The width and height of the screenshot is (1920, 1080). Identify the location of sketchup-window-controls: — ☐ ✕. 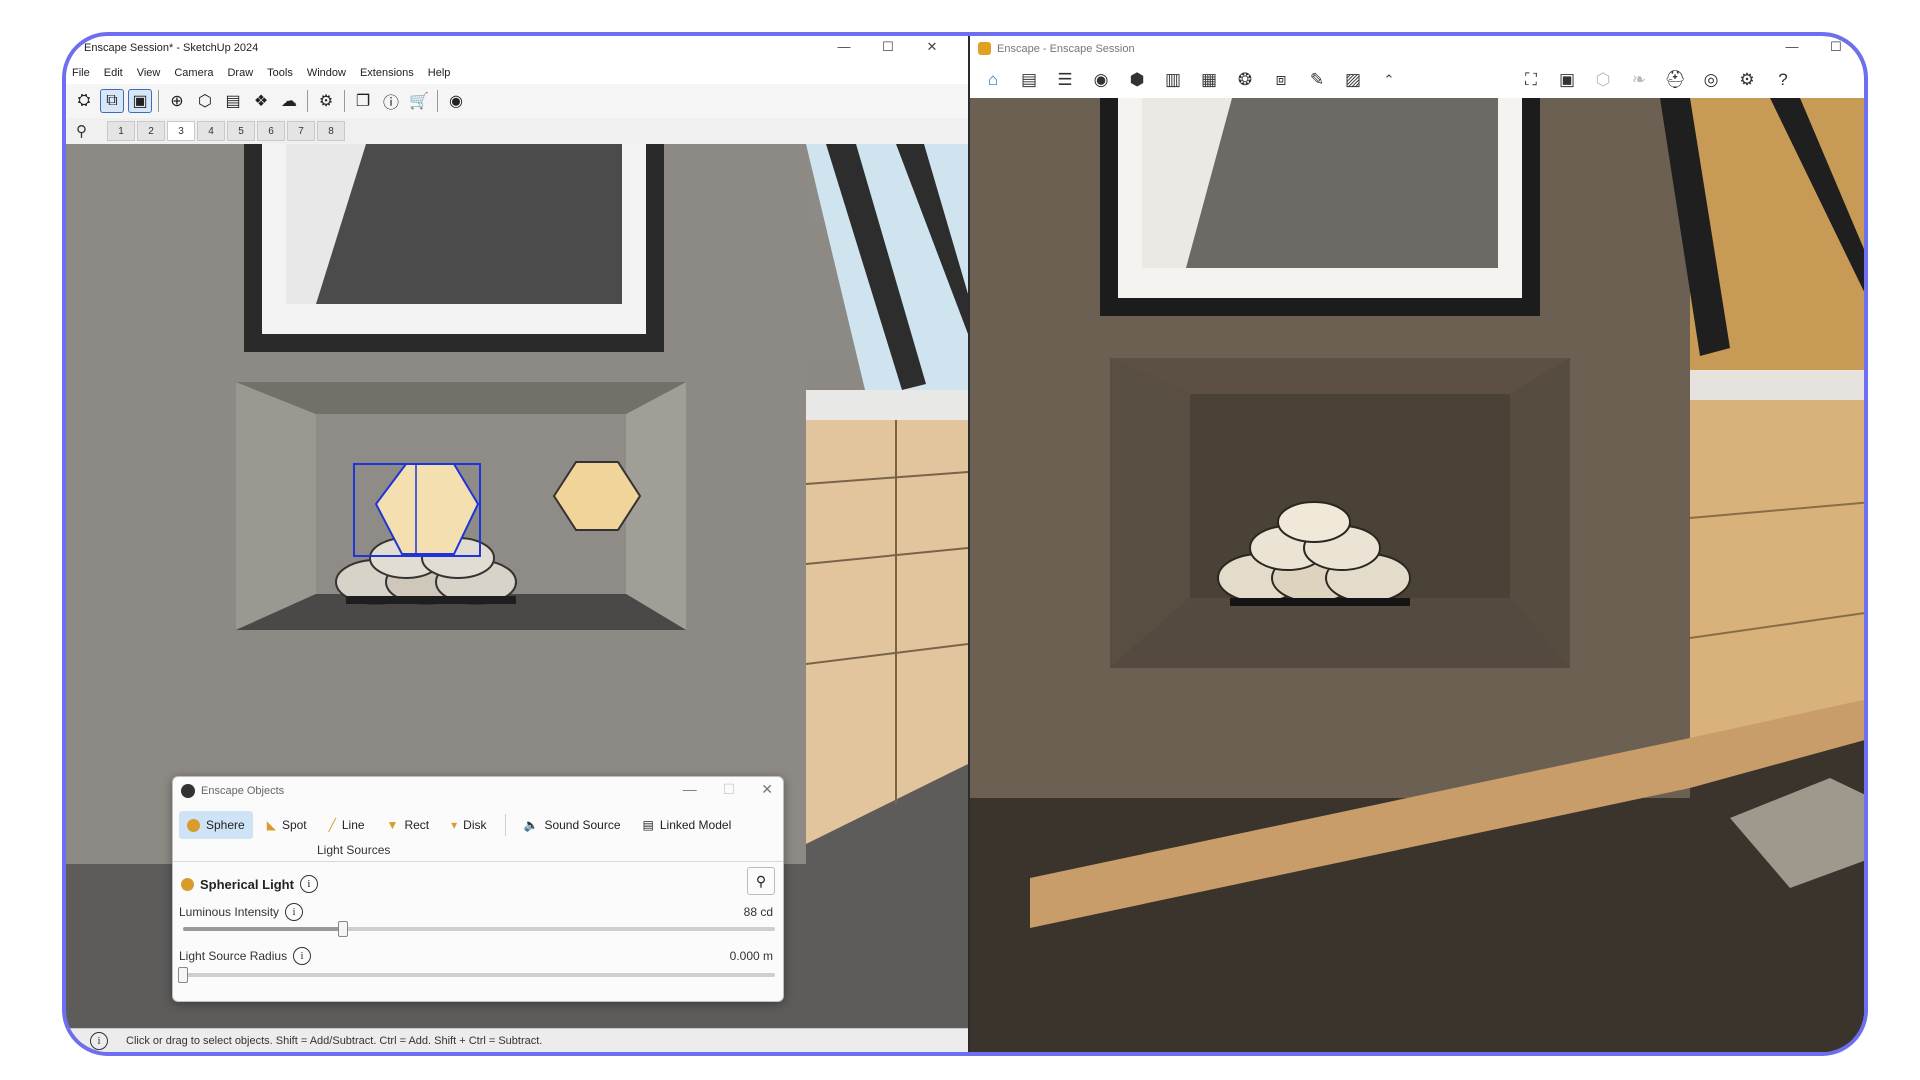
(888, 47).